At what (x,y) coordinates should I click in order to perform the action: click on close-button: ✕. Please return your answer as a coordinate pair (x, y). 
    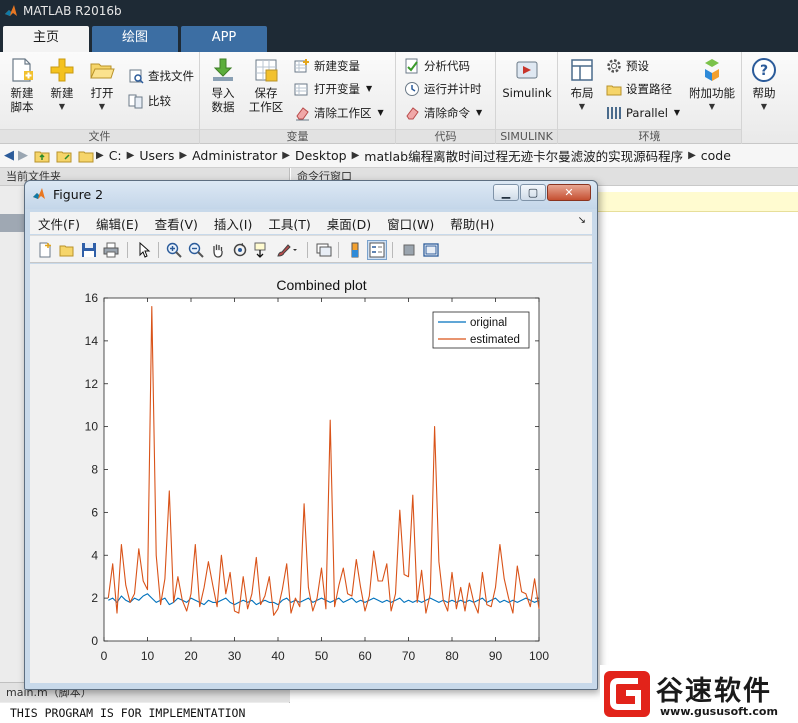
    Looking at the image, I should click on (569, 192).